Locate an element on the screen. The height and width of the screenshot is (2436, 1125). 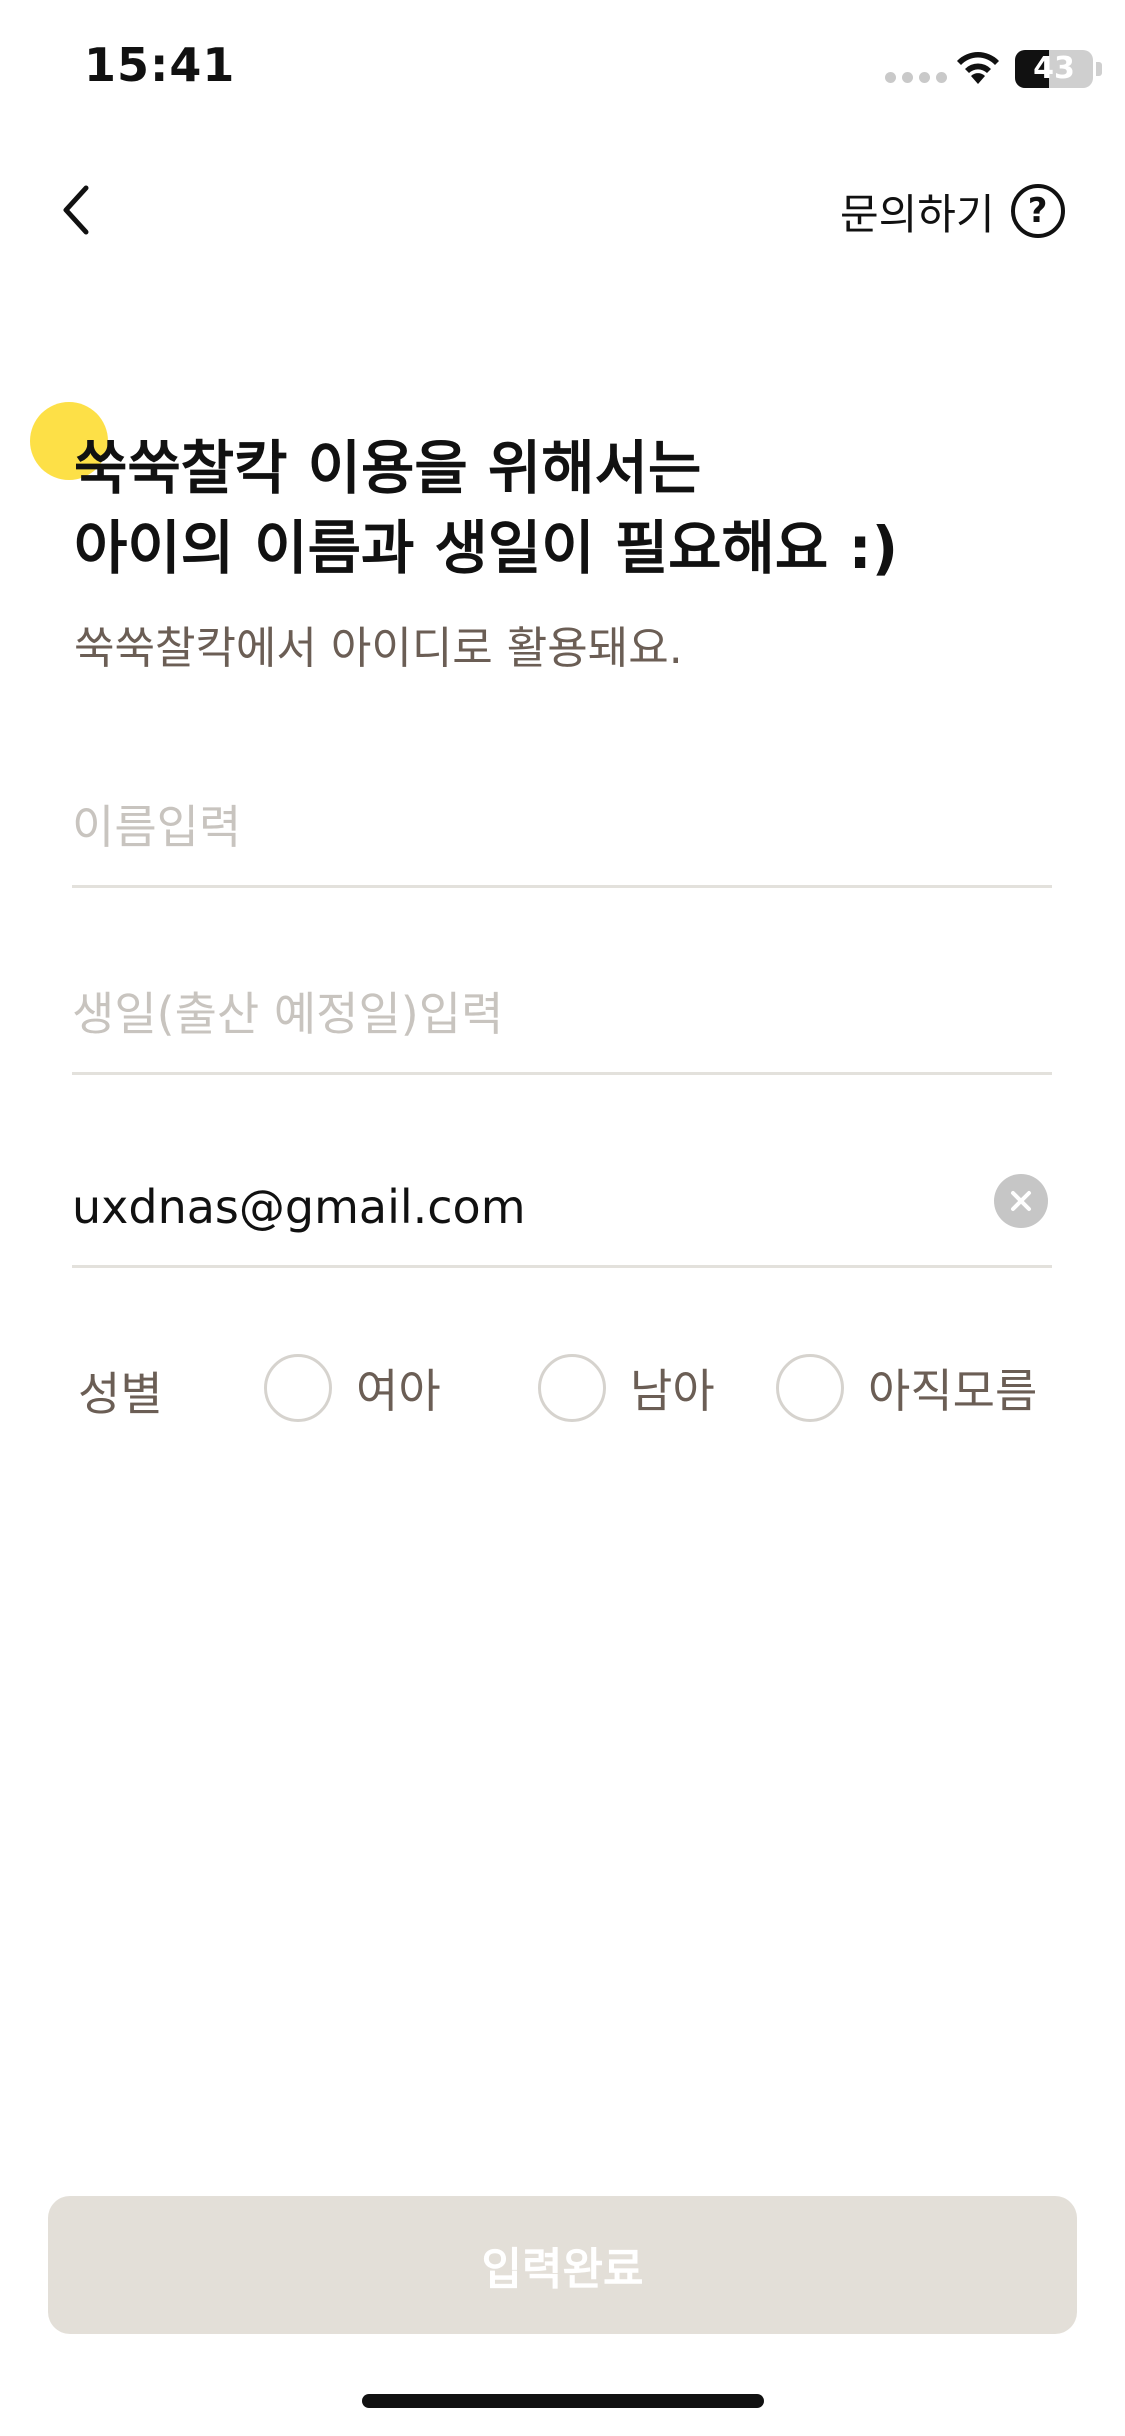
page-title-line1: 쑥쑥찰칵 이용을 위해서는 is located at coordinates (388, 468).